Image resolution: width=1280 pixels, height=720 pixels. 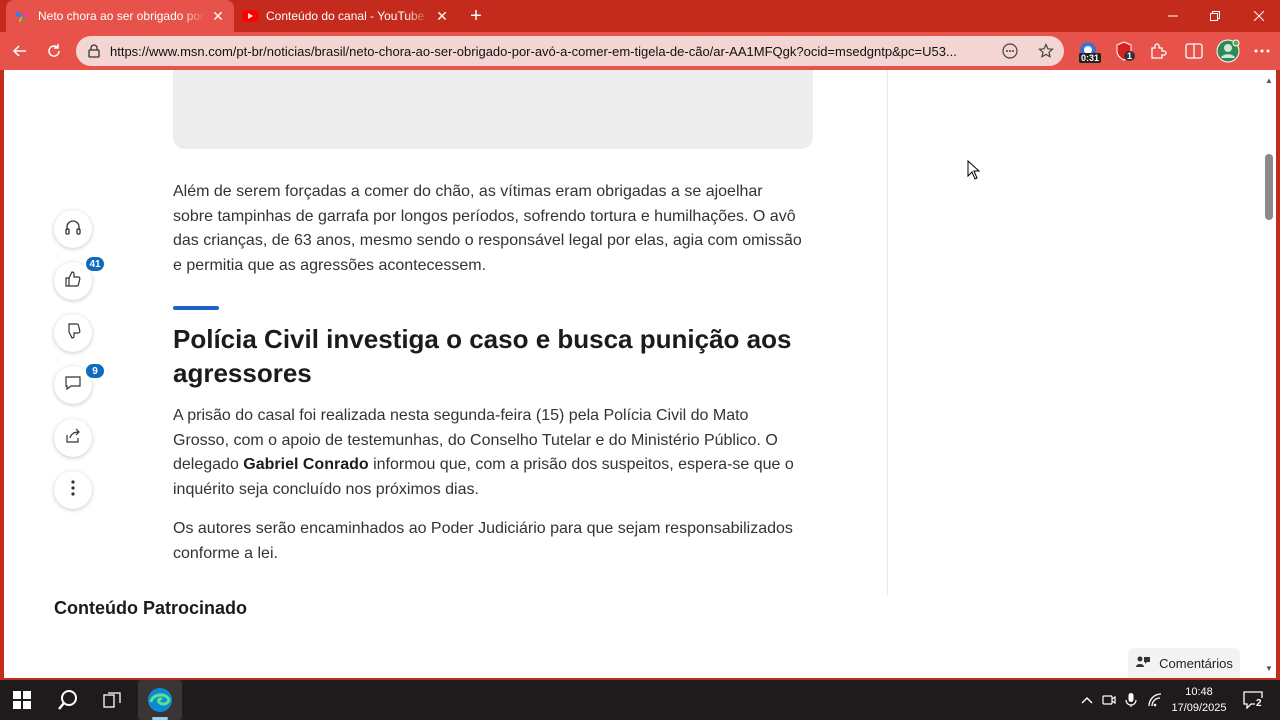 I want to click on adblock-badge: 1, so click(x=1130, y=56).